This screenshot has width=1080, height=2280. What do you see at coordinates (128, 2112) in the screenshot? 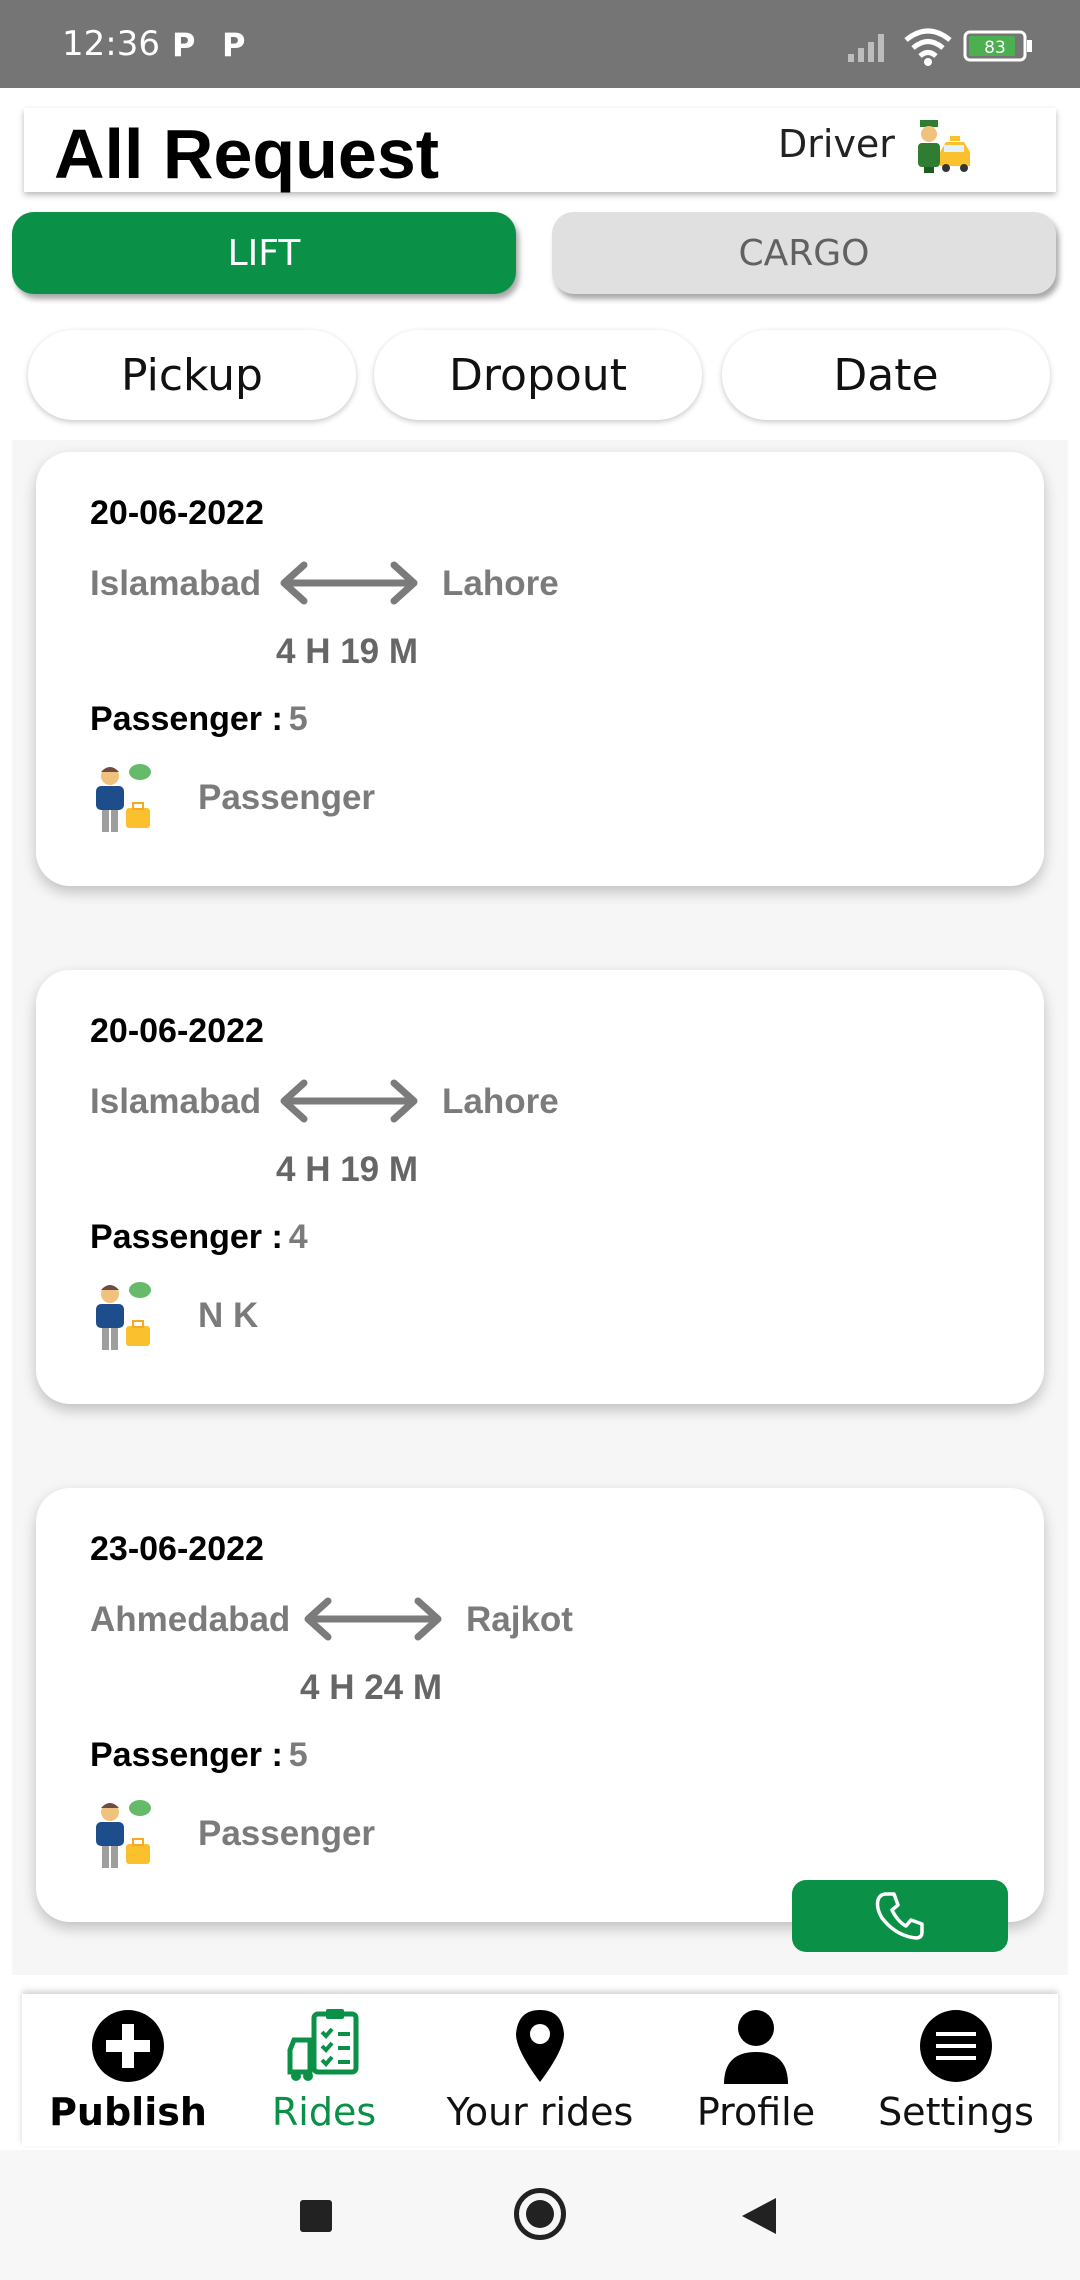
I see `nav-publish-label: Publish` at bounding box center [128, 2112].